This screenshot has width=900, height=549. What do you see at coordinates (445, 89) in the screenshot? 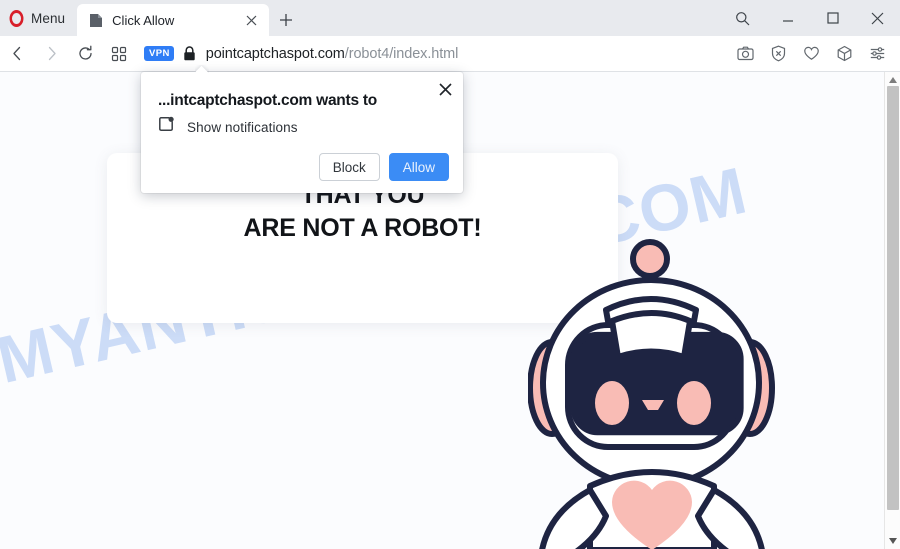
I see `dialog-close-icon` at bounding box center [445, 89].